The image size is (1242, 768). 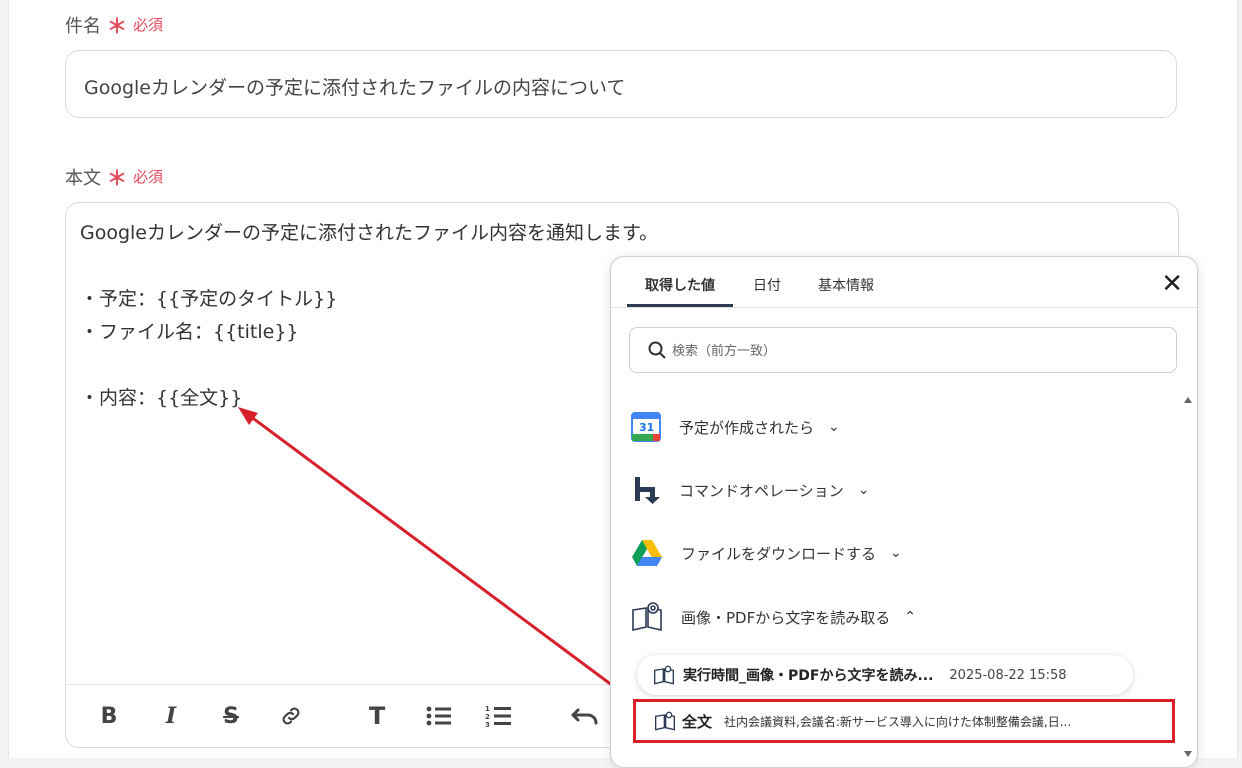 I want to click on subject-label-row: 件名 ＊ 必須, so click(x=114, y=24).